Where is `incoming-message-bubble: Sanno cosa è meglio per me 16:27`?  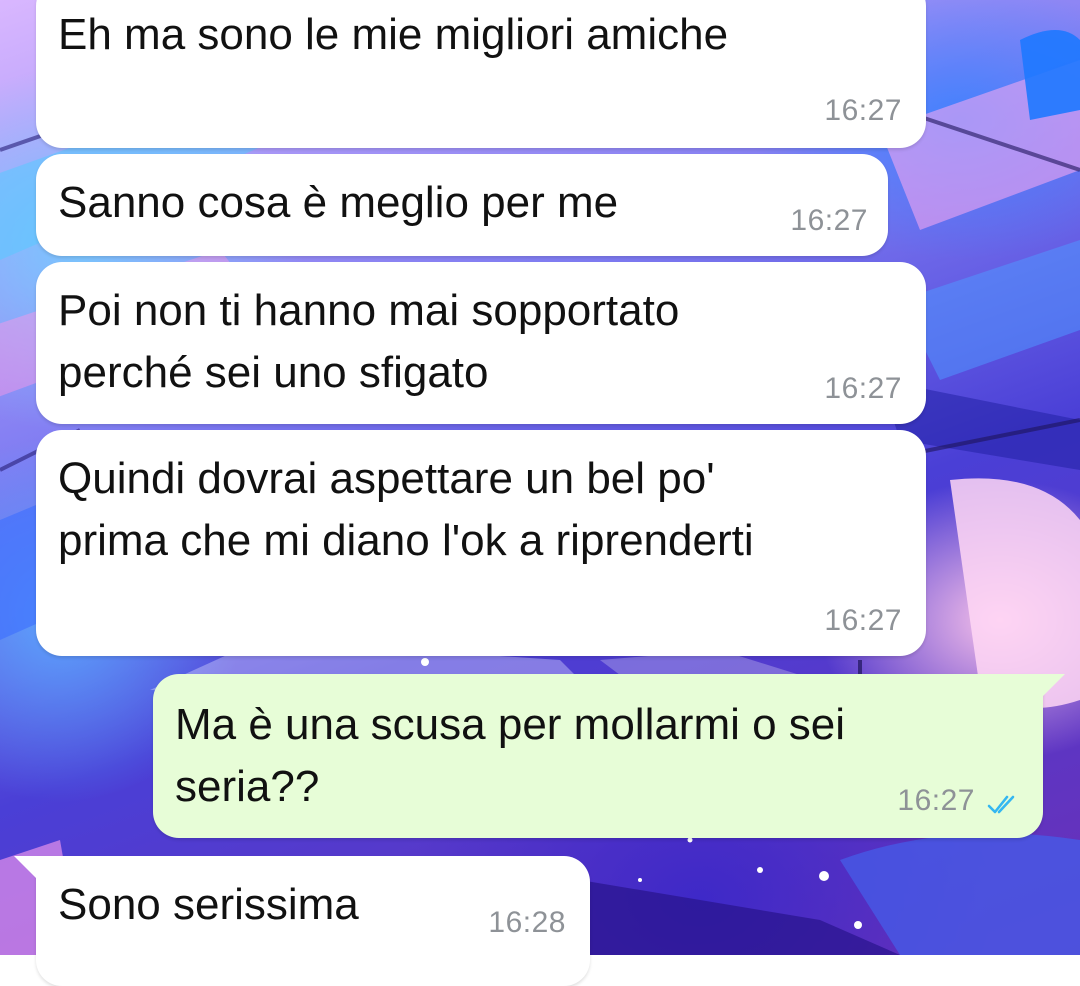 incoming-message-bubble: Sanno cosa è meglio per me 16:27 is located at coordinates (462, 205).